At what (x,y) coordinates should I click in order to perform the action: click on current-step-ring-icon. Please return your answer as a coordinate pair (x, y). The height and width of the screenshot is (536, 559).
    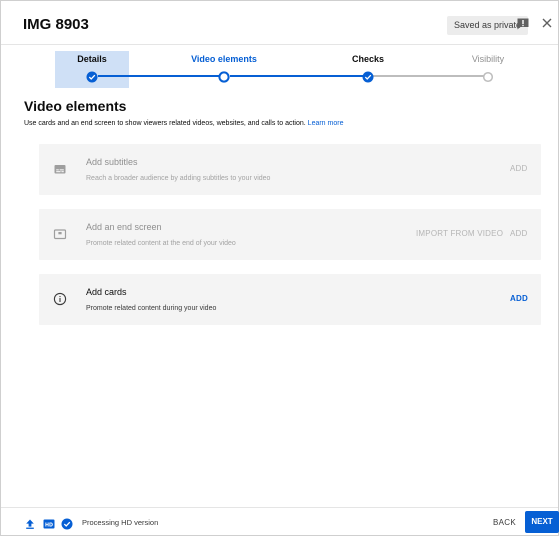
    Looking at the image, I should click on (224, 79).